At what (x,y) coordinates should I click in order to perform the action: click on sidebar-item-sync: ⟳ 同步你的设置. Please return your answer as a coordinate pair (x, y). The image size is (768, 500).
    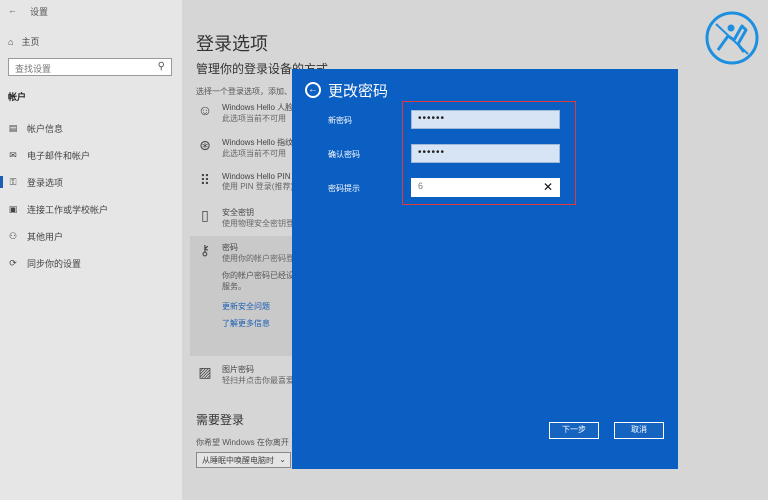
    Looking at the image, I should click on (44, 263).